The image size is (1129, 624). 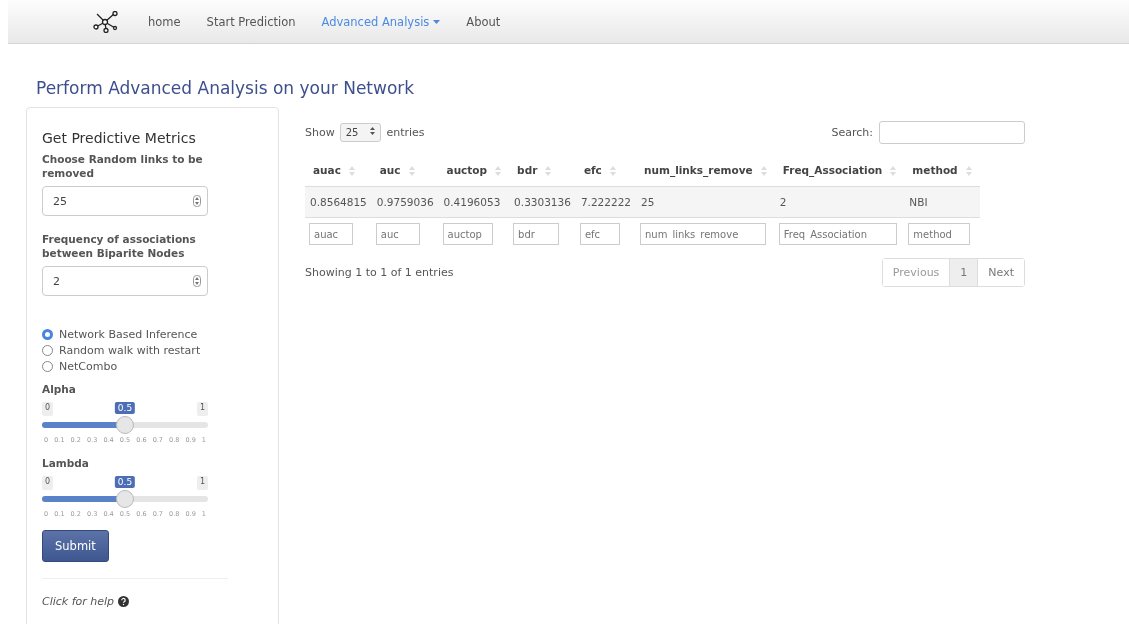 What do you see at coordinates (703, 234) in the screenshot?
I see `column-filter-field: num_links_remove` at bounding box center [703, 234].